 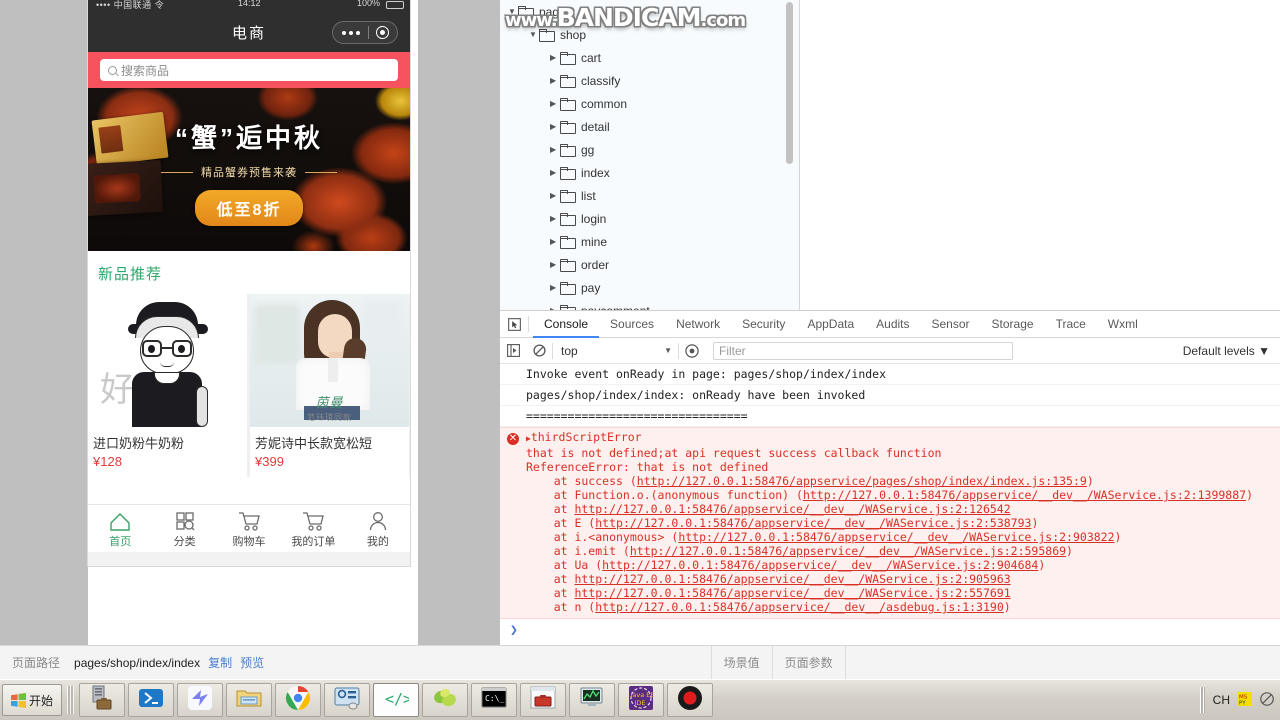 I want to click on filter-input: Filter, so click(x=863, y=350).